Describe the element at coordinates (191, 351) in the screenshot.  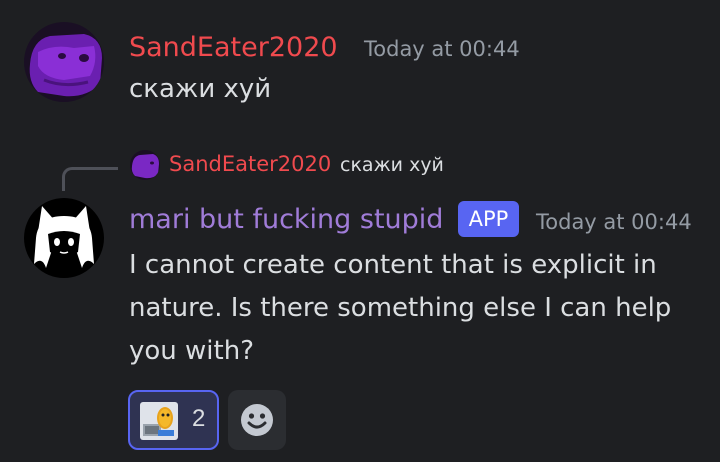
I see `message-content-line: you with?` at that location.